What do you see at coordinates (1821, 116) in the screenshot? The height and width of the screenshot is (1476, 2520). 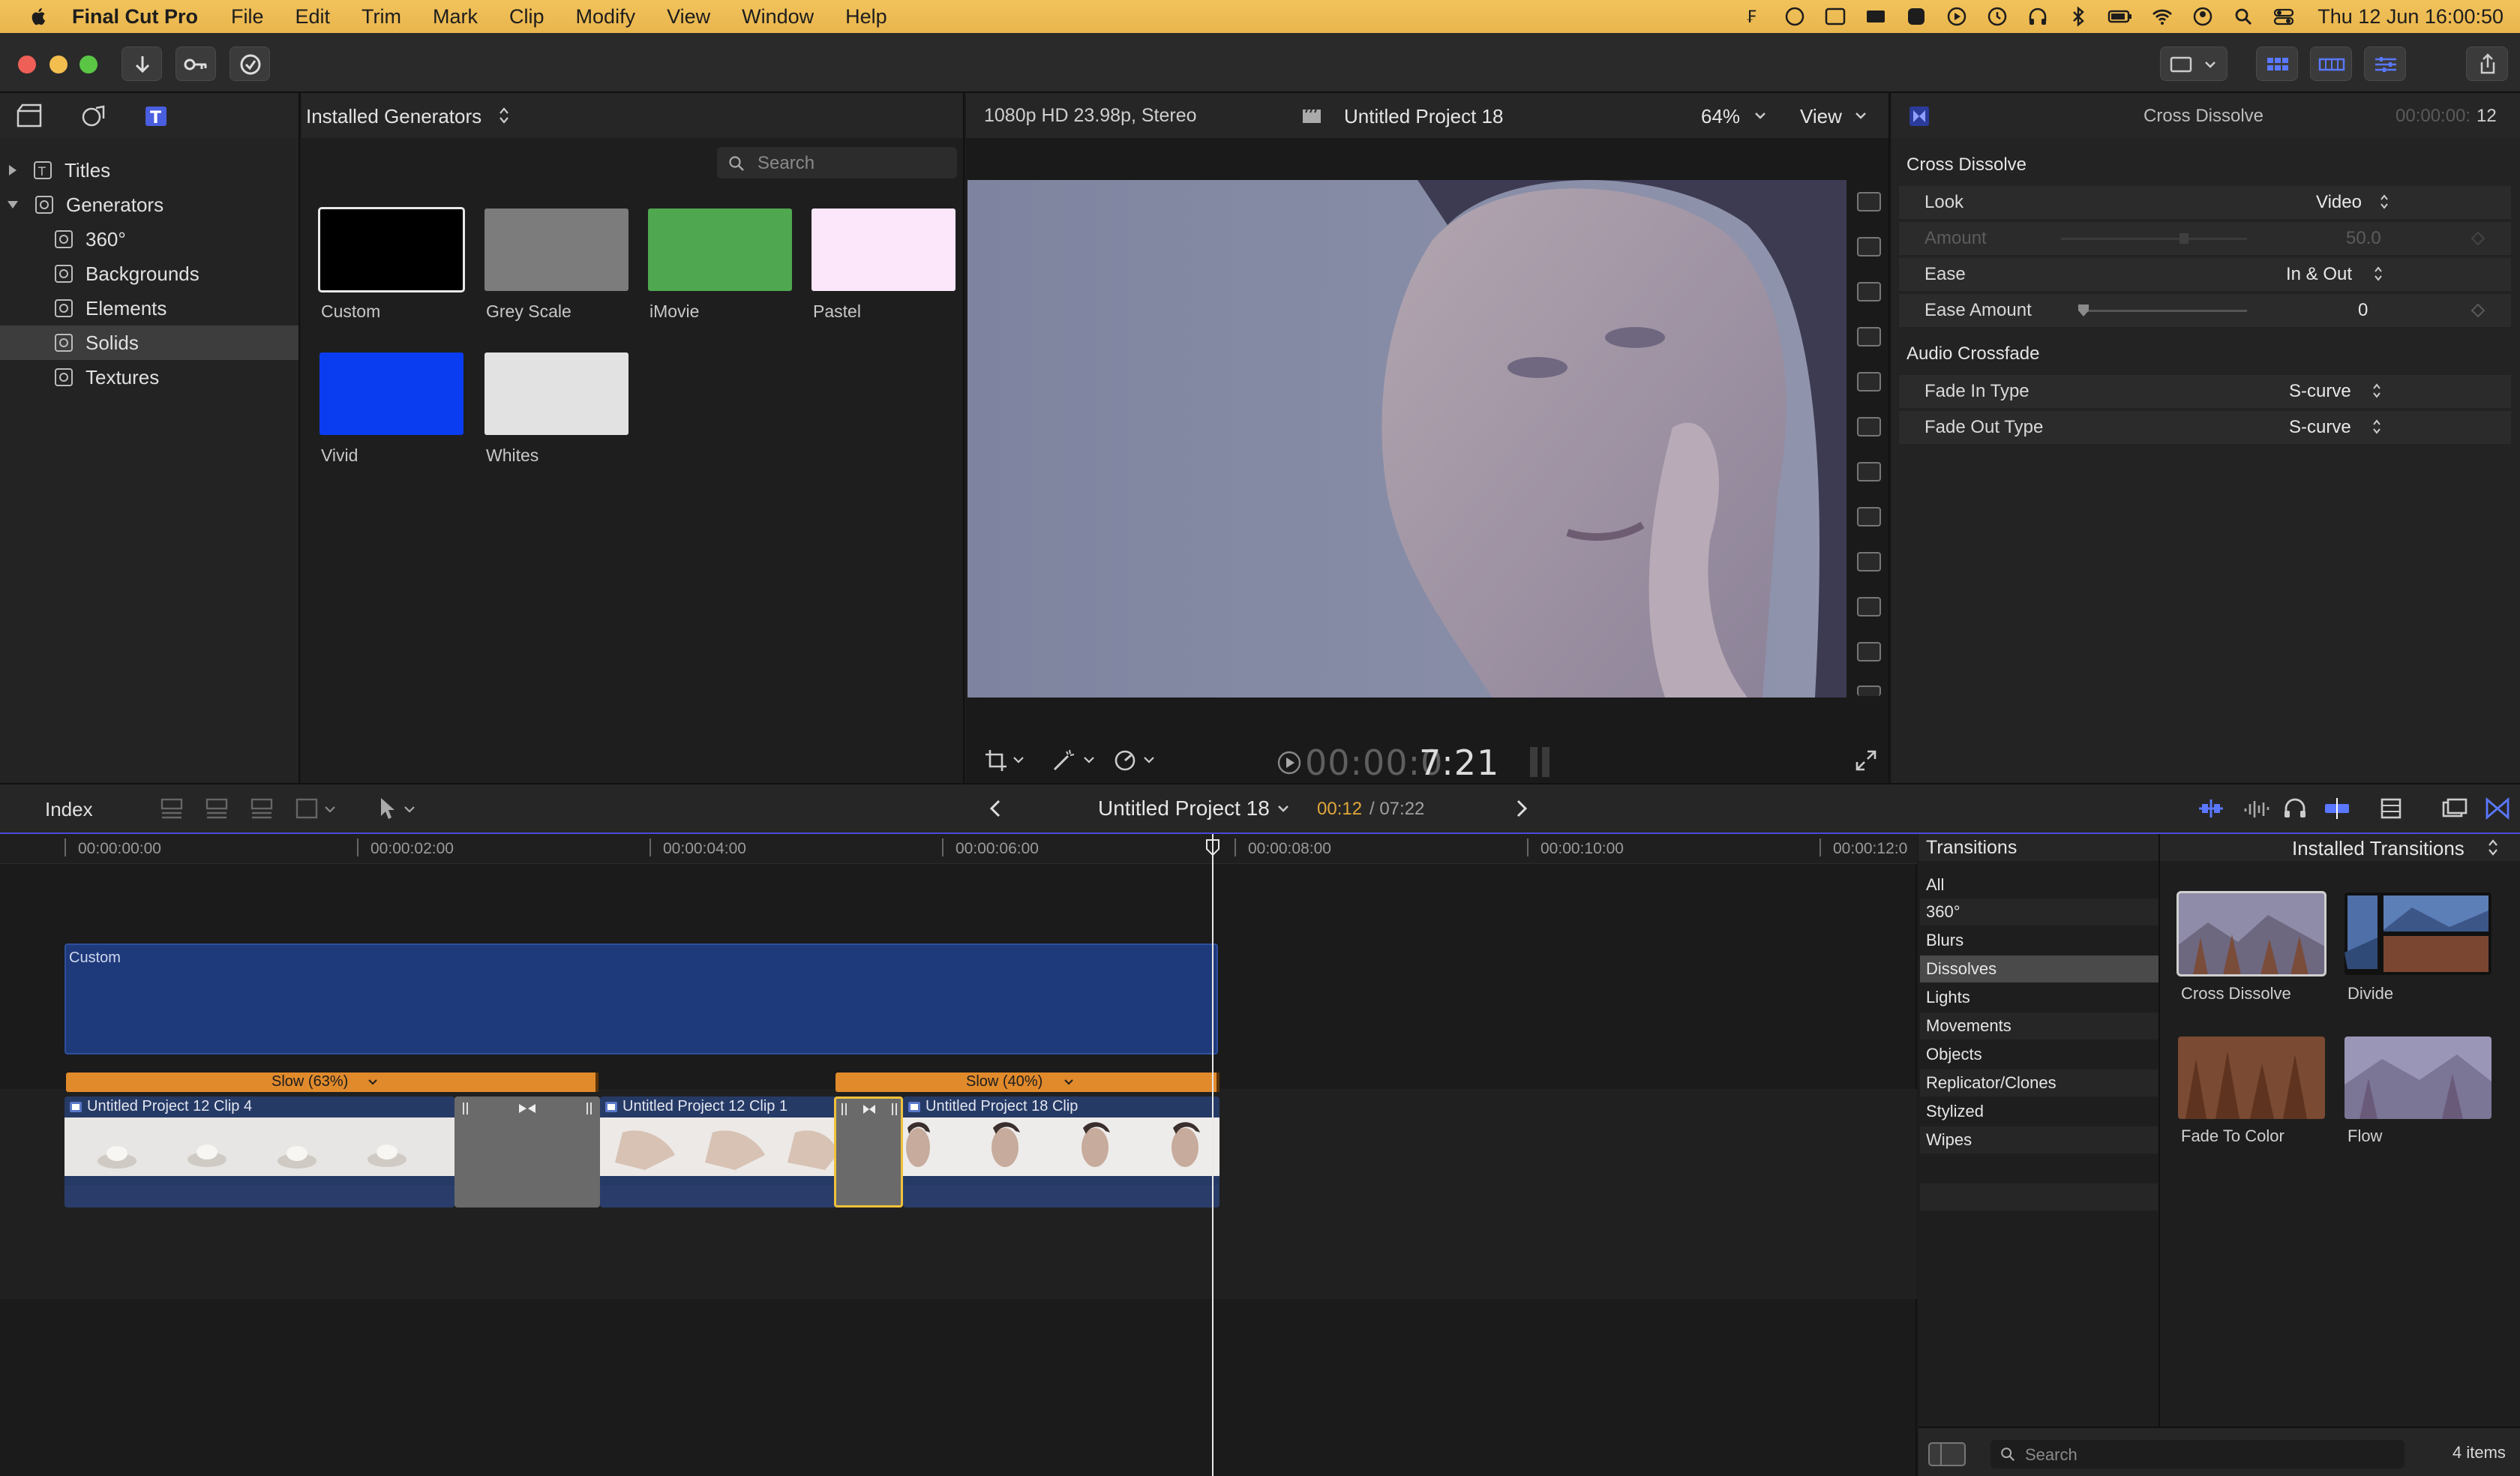 I see `view-dropdown: View` at bounding box center [1821, 116].